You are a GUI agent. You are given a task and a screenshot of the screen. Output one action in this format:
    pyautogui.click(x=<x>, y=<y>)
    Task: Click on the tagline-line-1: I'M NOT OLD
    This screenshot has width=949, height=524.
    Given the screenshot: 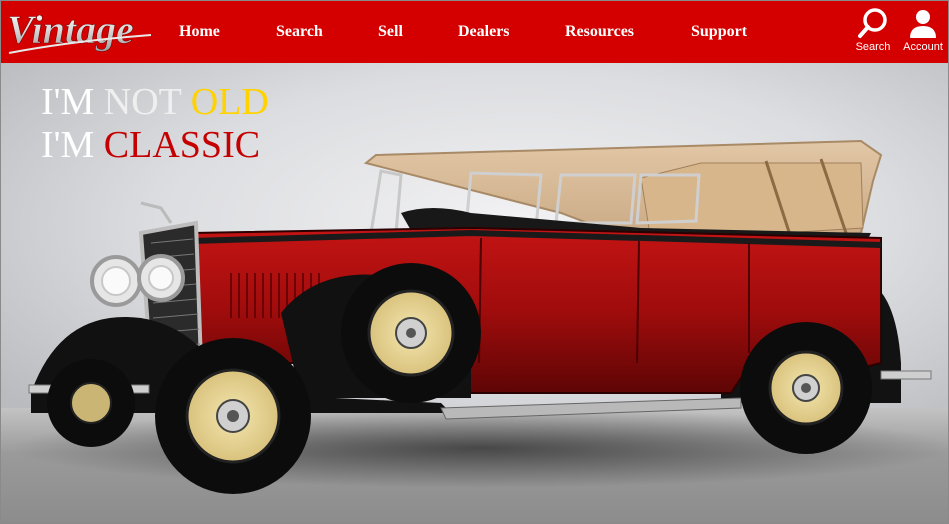 What is the action you would take?
    pyautogui.click(x=155, y=102)
    